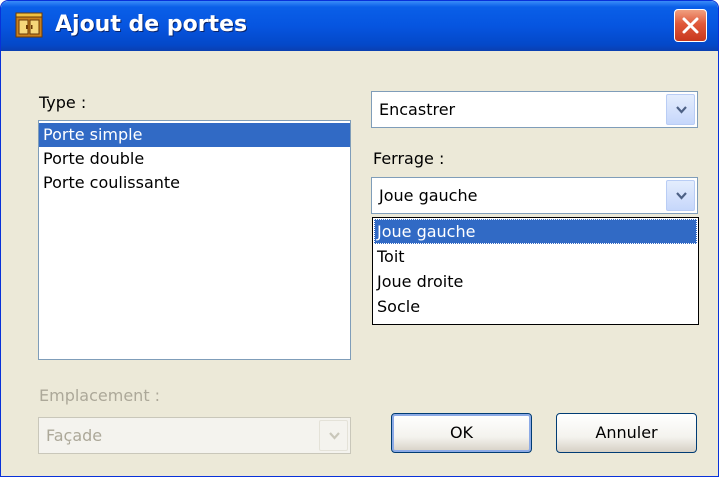 This screenshot has width=719, height=477. What do you see at coordinates (194, 135) in the screenshot?
I see `list-item: Porte simple` at bounding box center [194, 135].